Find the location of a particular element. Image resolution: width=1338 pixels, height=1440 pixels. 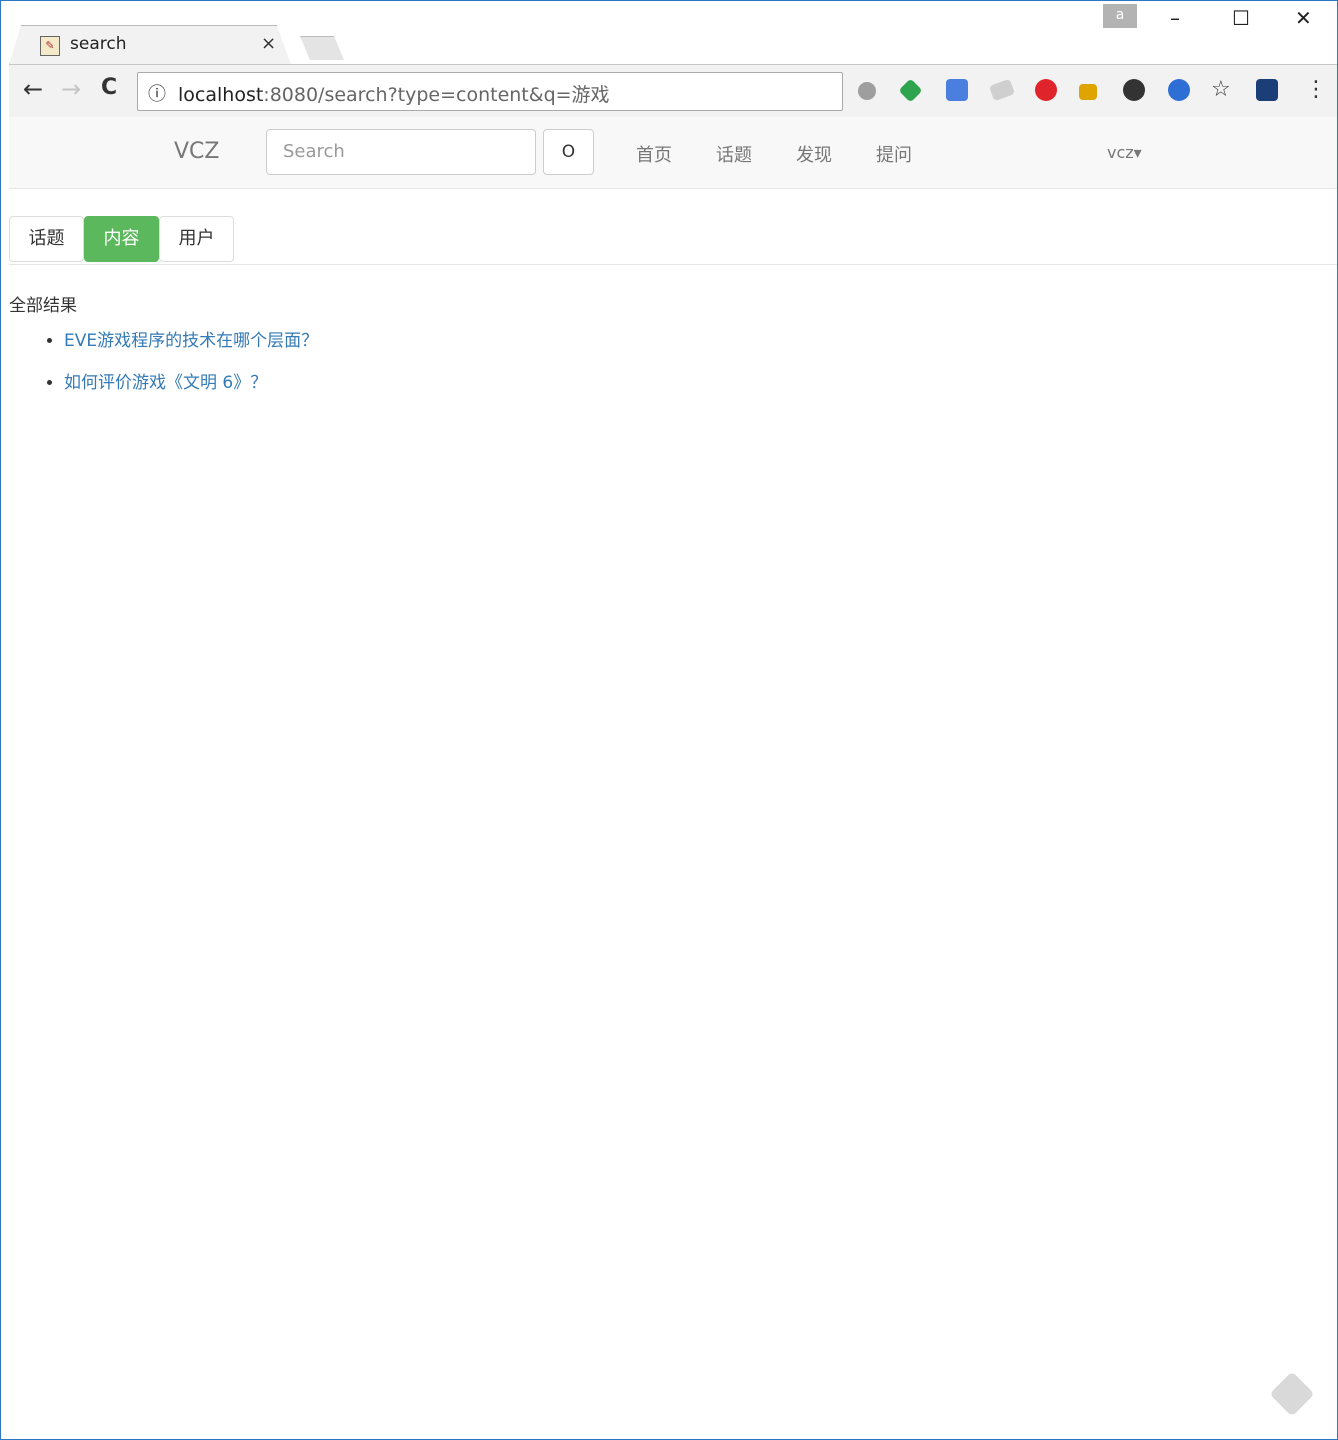

address-text: localhost:8080/search?type=content&q=游戏 is located at coordinates (394, 93).